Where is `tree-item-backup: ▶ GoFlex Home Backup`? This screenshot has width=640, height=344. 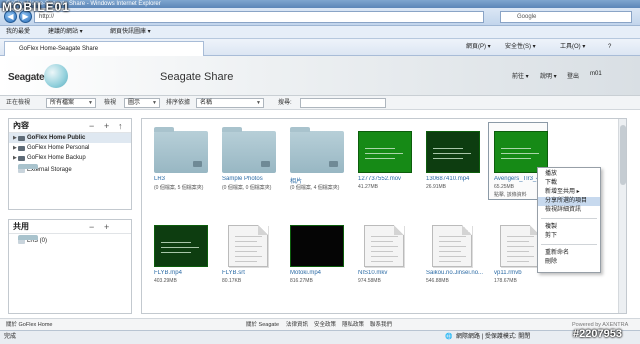 tree-item-backup: ▶ GoFlex Home Backup is located at coordinates (70, 158).